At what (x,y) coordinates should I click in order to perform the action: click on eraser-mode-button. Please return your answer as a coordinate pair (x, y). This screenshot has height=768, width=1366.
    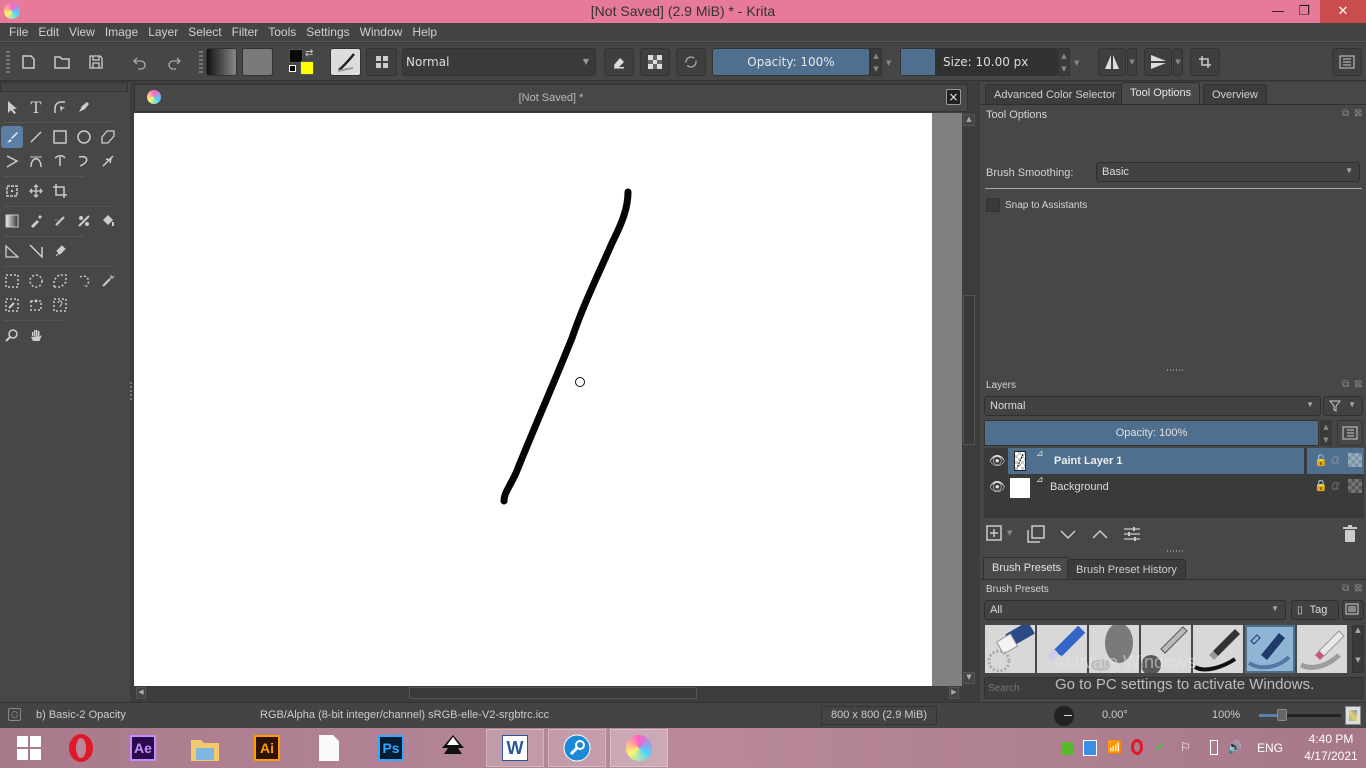
    Looking at the image, I should click on (619, 62).